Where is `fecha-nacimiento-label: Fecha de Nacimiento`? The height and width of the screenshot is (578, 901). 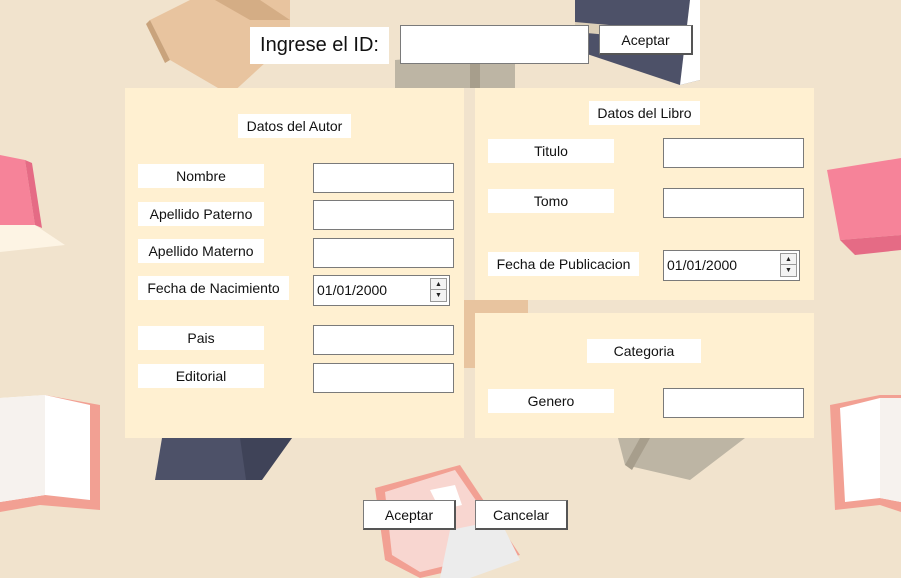
fecha-nacimiento-label: Fecha de Nacimiento is located at coordinates (213, 288).